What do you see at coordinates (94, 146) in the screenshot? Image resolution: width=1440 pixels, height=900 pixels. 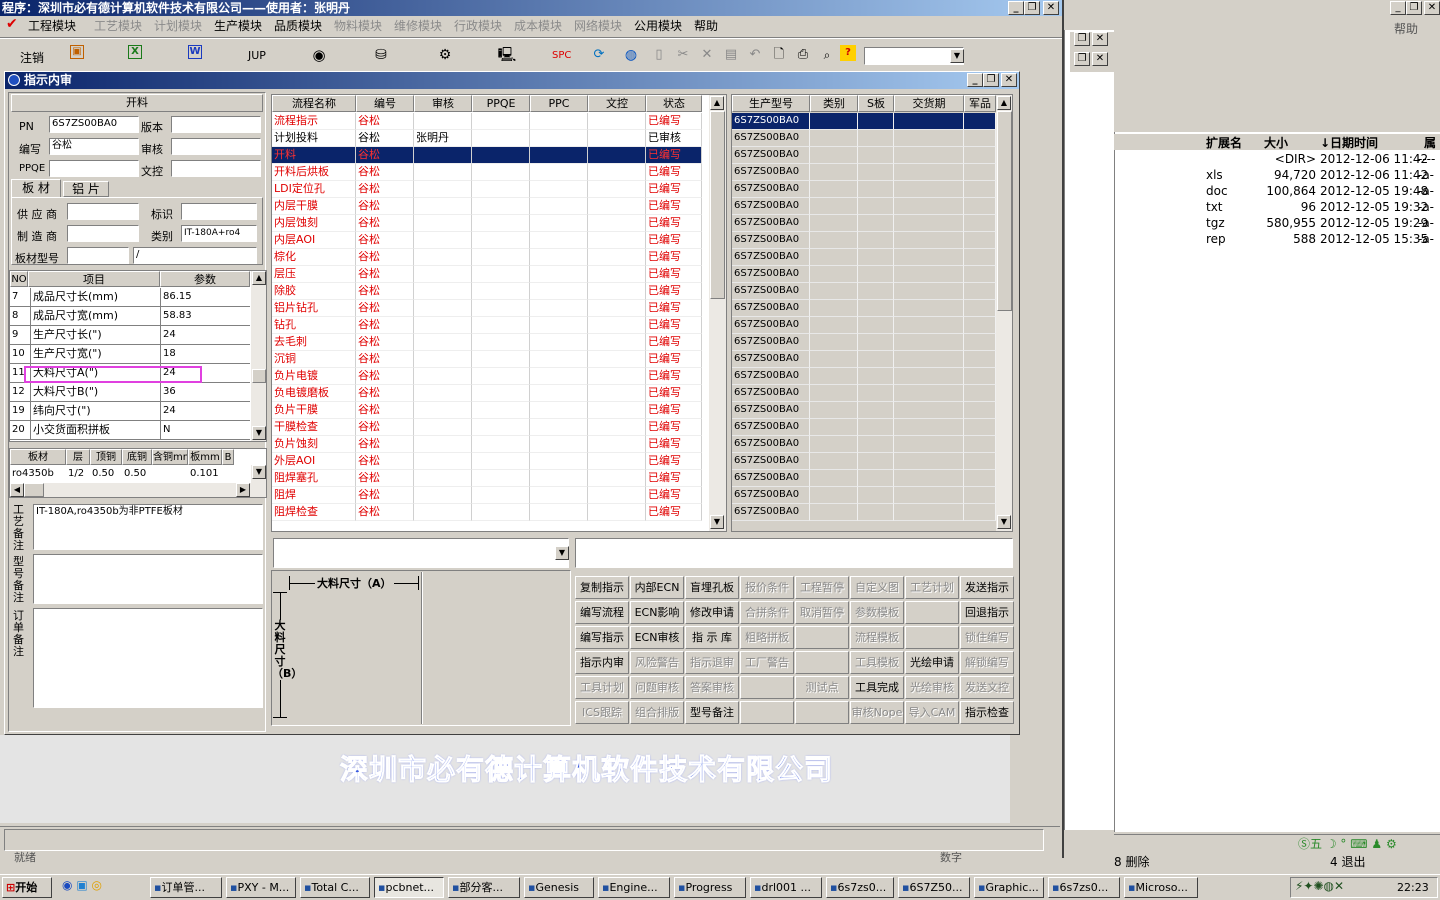 I see `writer-field: 谷松` at bounding box center [94, 146].